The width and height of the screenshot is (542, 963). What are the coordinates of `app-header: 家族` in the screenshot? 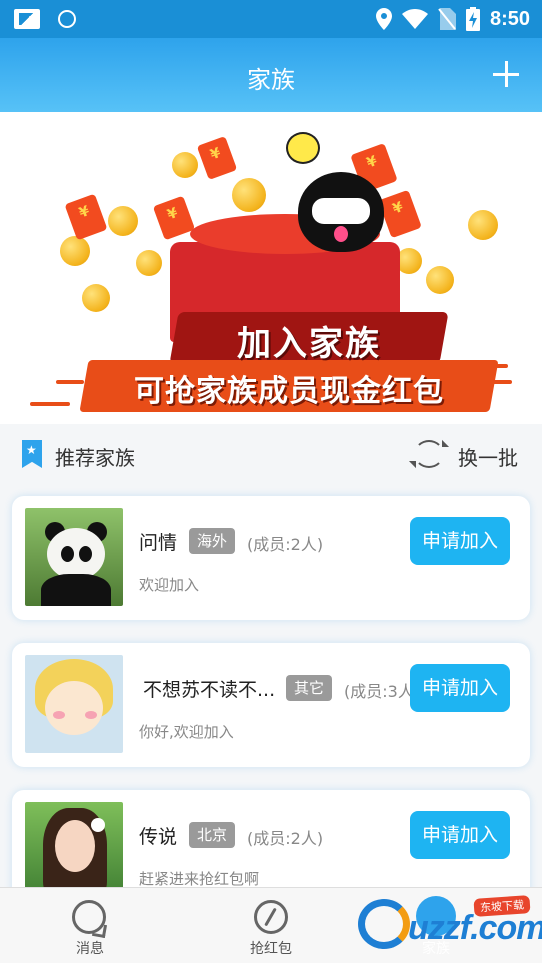 It's located at (271, 75).